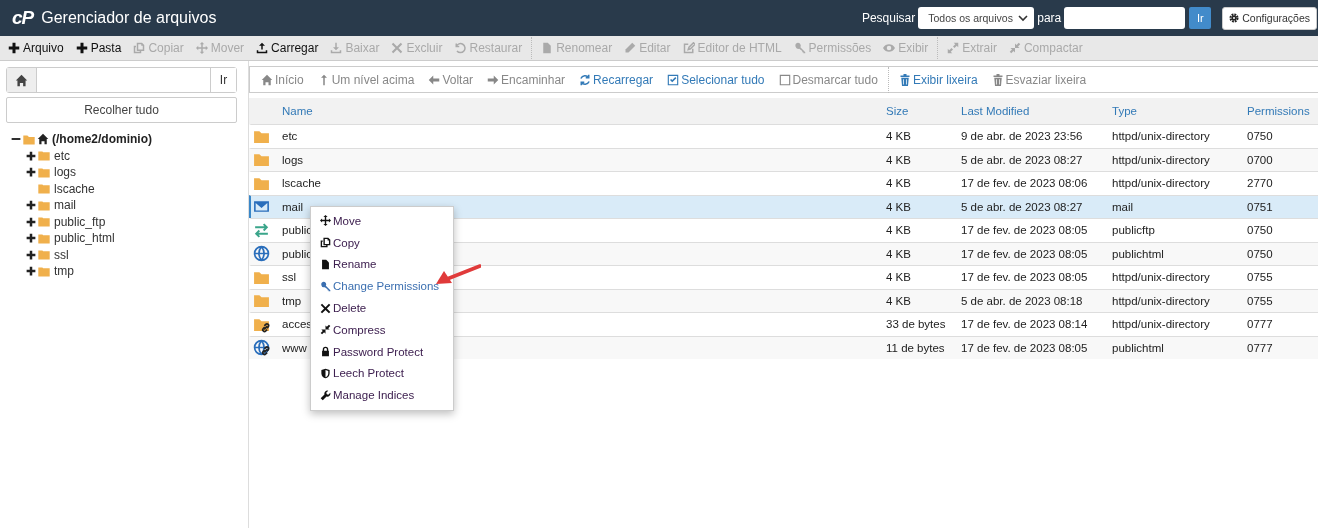  Describe the element at coordinates (80, 221) in the screenshot. I see `tree-item: public_ftp` at that location.